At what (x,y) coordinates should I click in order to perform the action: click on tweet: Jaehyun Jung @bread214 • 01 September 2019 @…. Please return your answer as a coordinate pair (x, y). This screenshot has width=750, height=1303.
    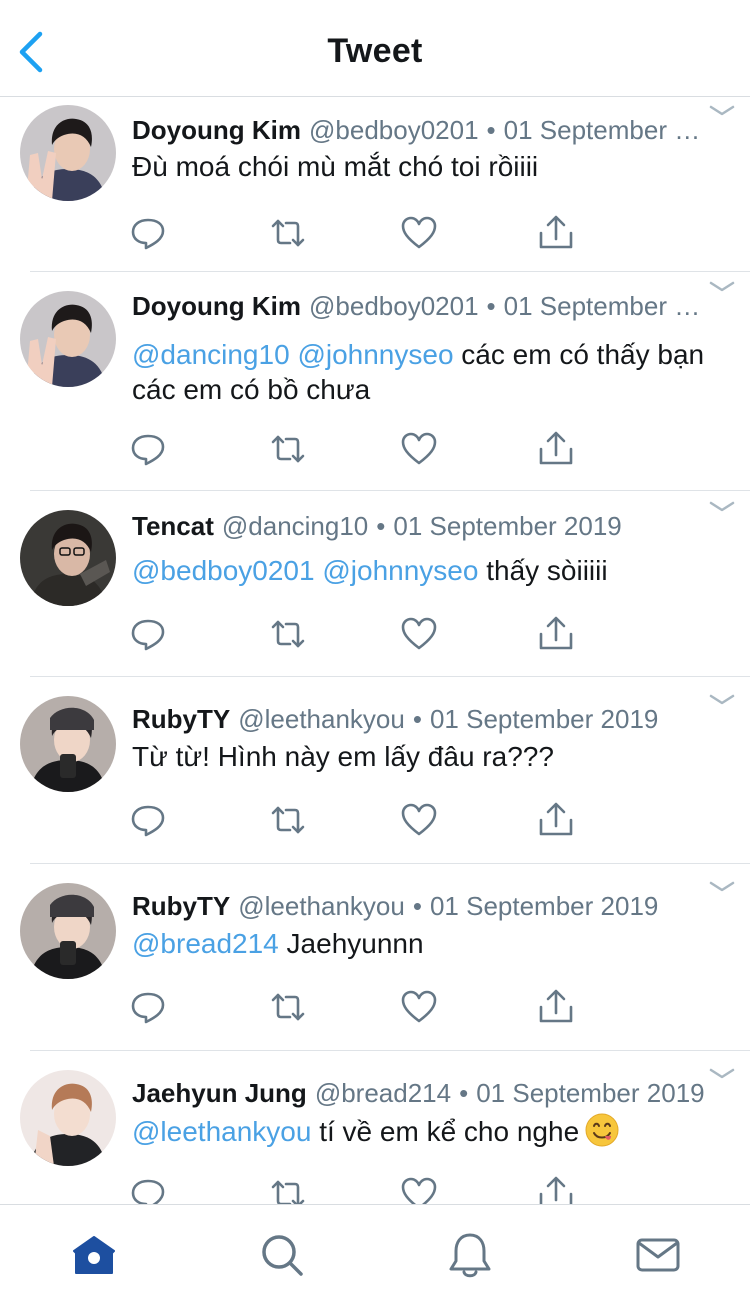
    Looking at the image, I should click on (375, 1127).